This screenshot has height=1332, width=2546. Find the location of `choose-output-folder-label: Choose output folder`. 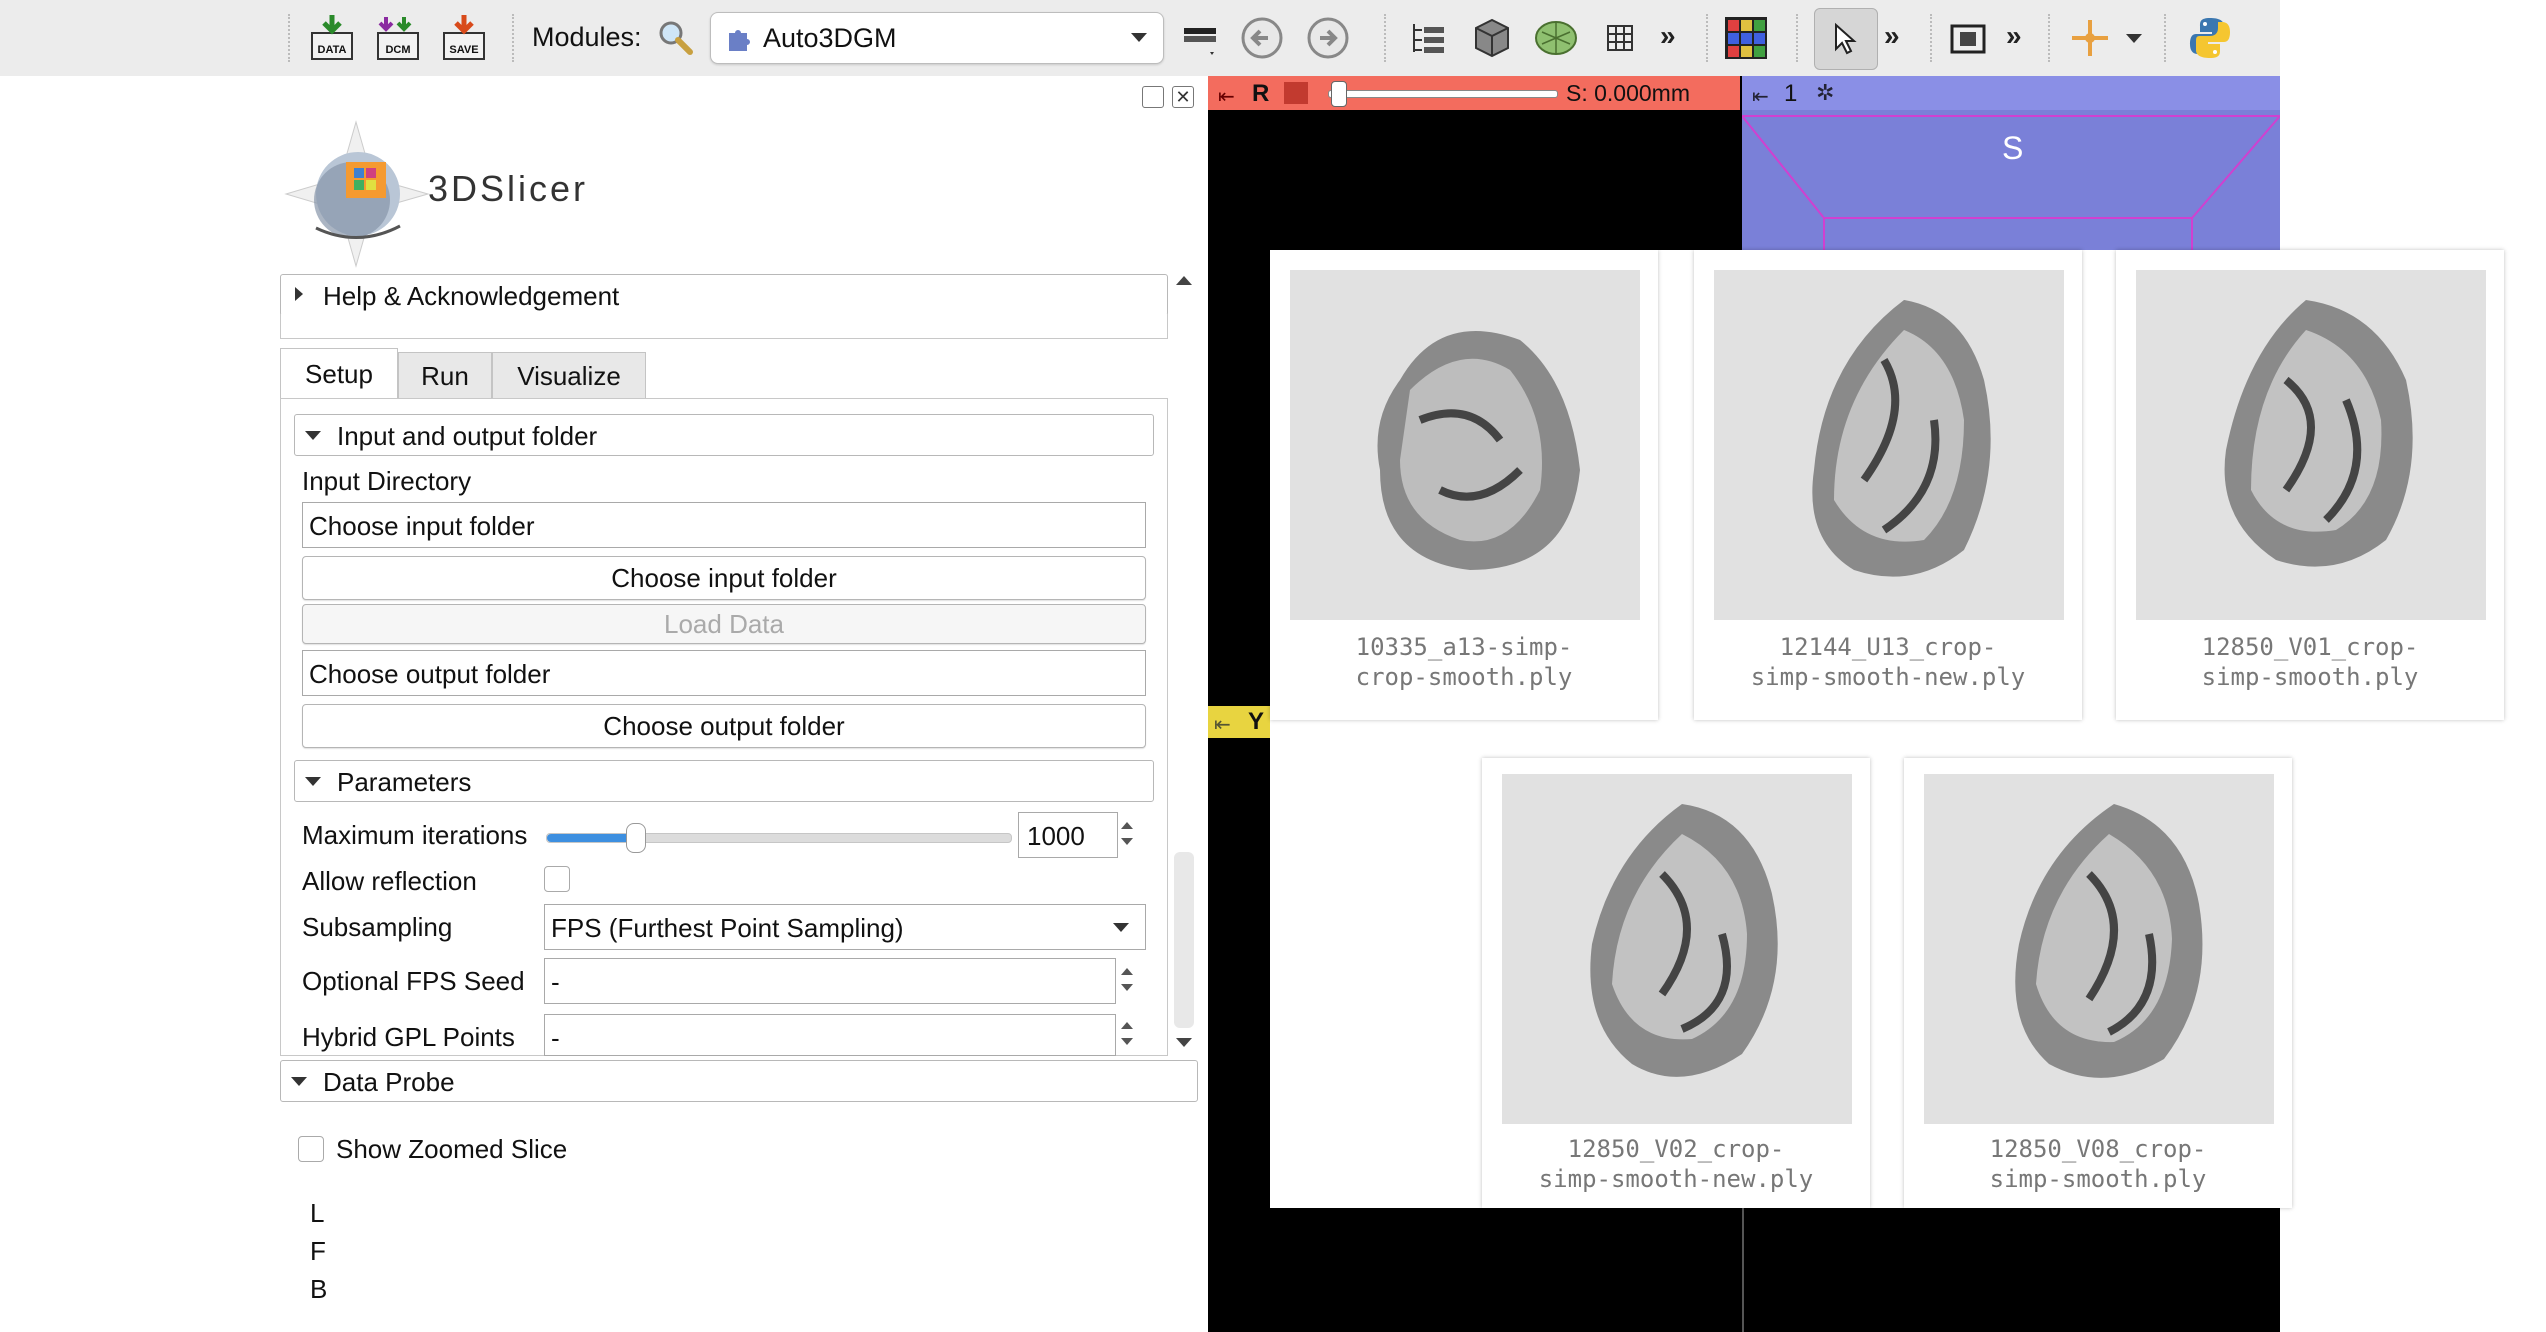

choose-output-folder-label: Choose output folder is located at coordinates (724, 725).